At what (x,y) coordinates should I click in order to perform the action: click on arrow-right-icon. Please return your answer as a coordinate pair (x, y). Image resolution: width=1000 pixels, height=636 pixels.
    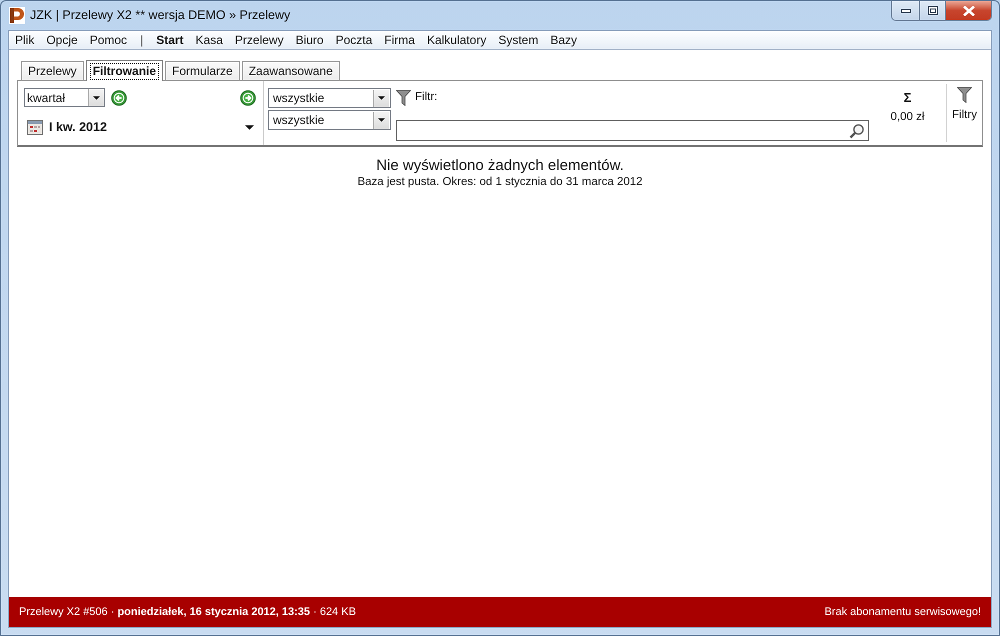
    Looking at the image, I should click on (248, 98).